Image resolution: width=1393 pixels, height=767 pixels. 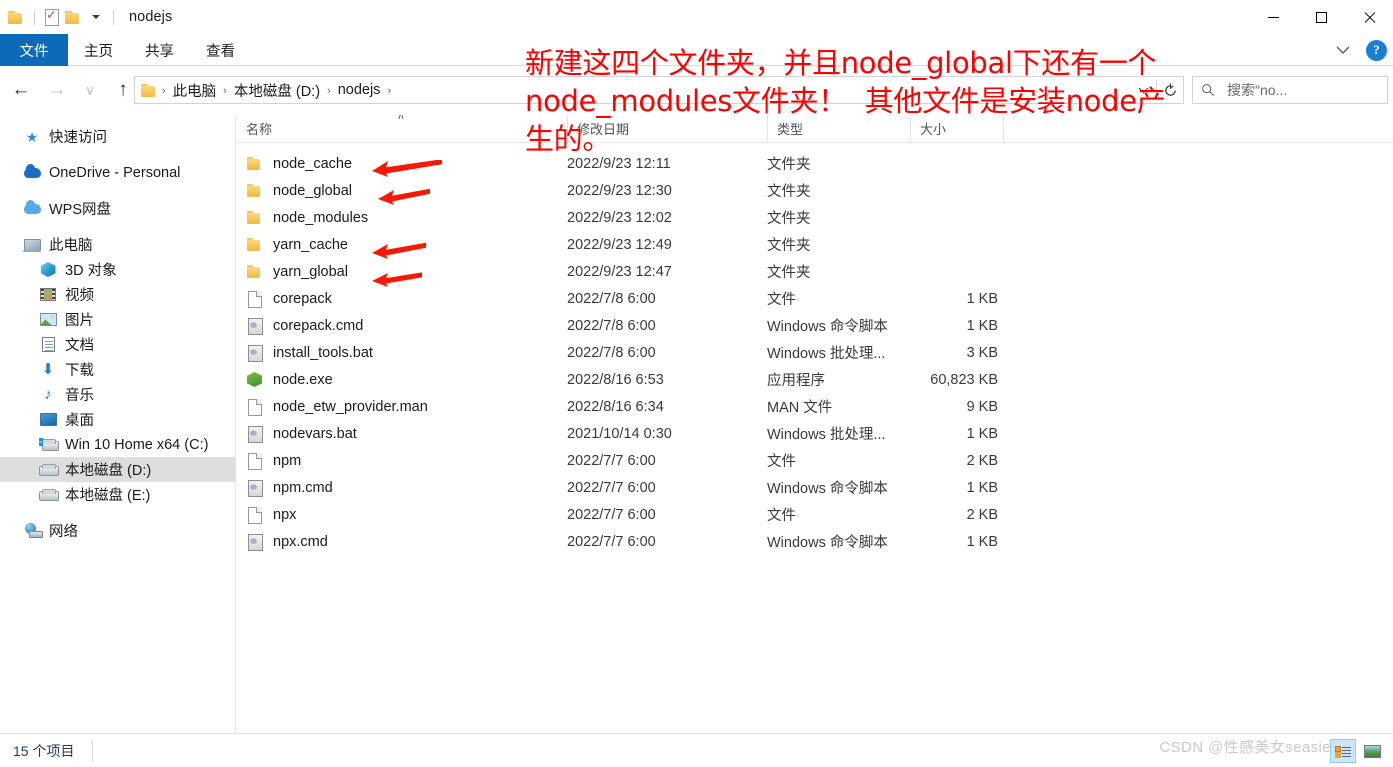 What do you see at coordinates (220, 50) in the screenshot?
I see `ribbon-tab-3: 查看` at bounding box center [220, 50].